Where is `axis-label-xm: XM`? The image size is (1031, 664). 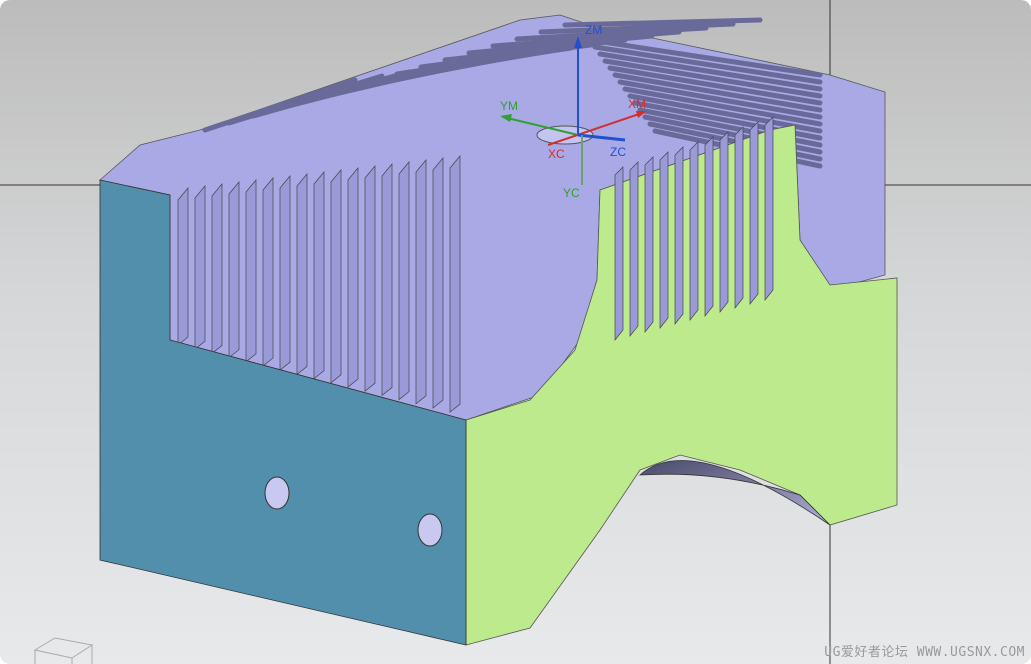 axis-label-xm: XM is located at coordinates (637, 104).